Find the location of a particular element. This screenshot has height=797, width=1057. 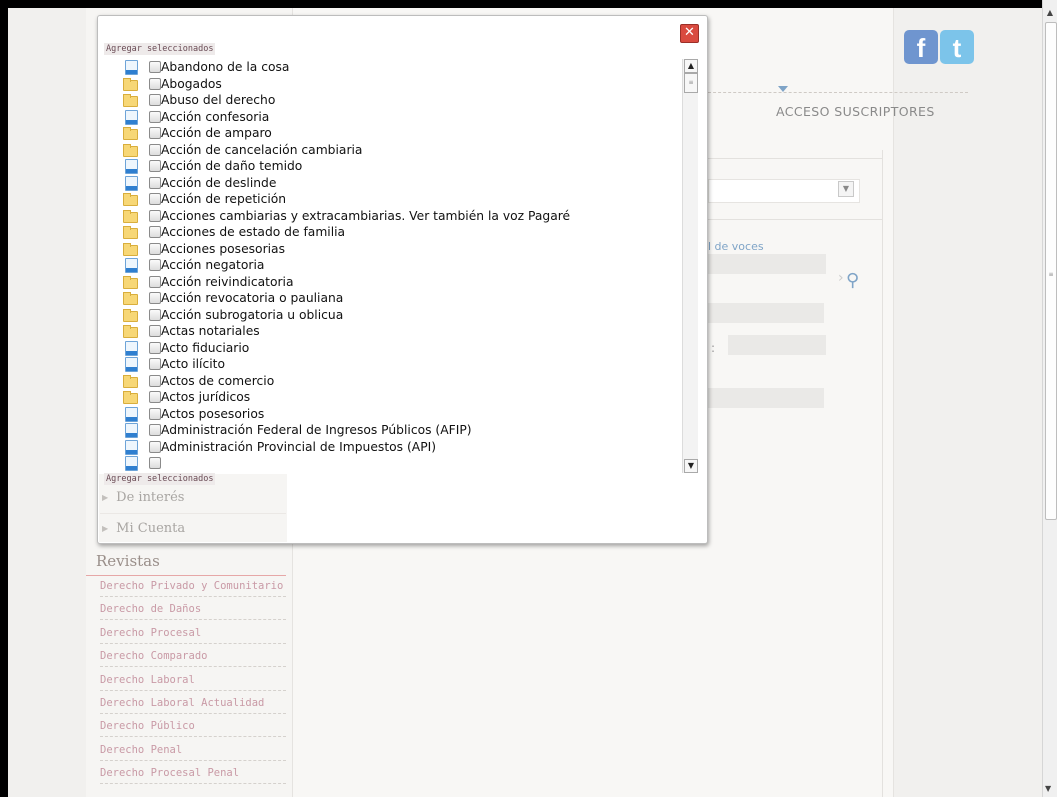

list-item: Acciones posesorias is located at coordinates (401, 249).